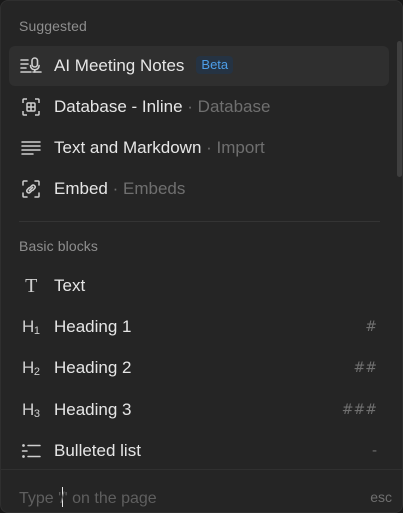 This screenshot has width=403, height=513. Describe the element at coordinates (31, 66) in the screenshot. I see `meeting-notes-icon` at that location.